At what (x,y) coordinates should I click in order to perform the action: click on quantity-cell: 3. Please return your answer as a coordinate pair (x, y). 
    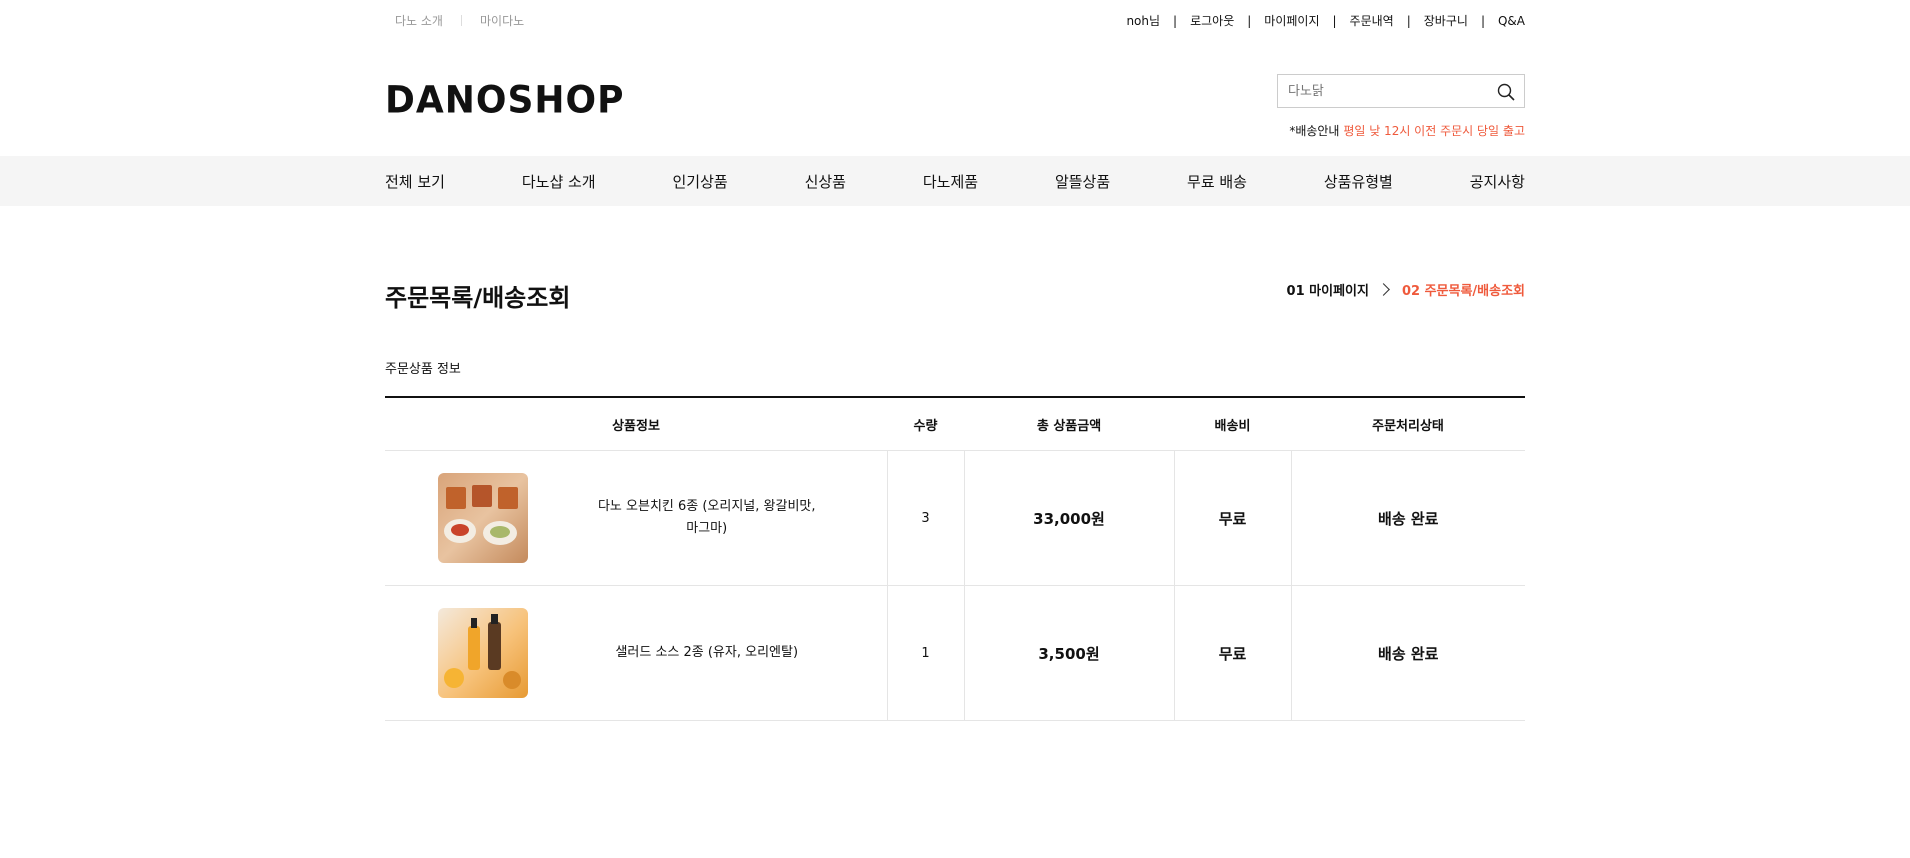
    Looking at the image, I should click on (925, 518).